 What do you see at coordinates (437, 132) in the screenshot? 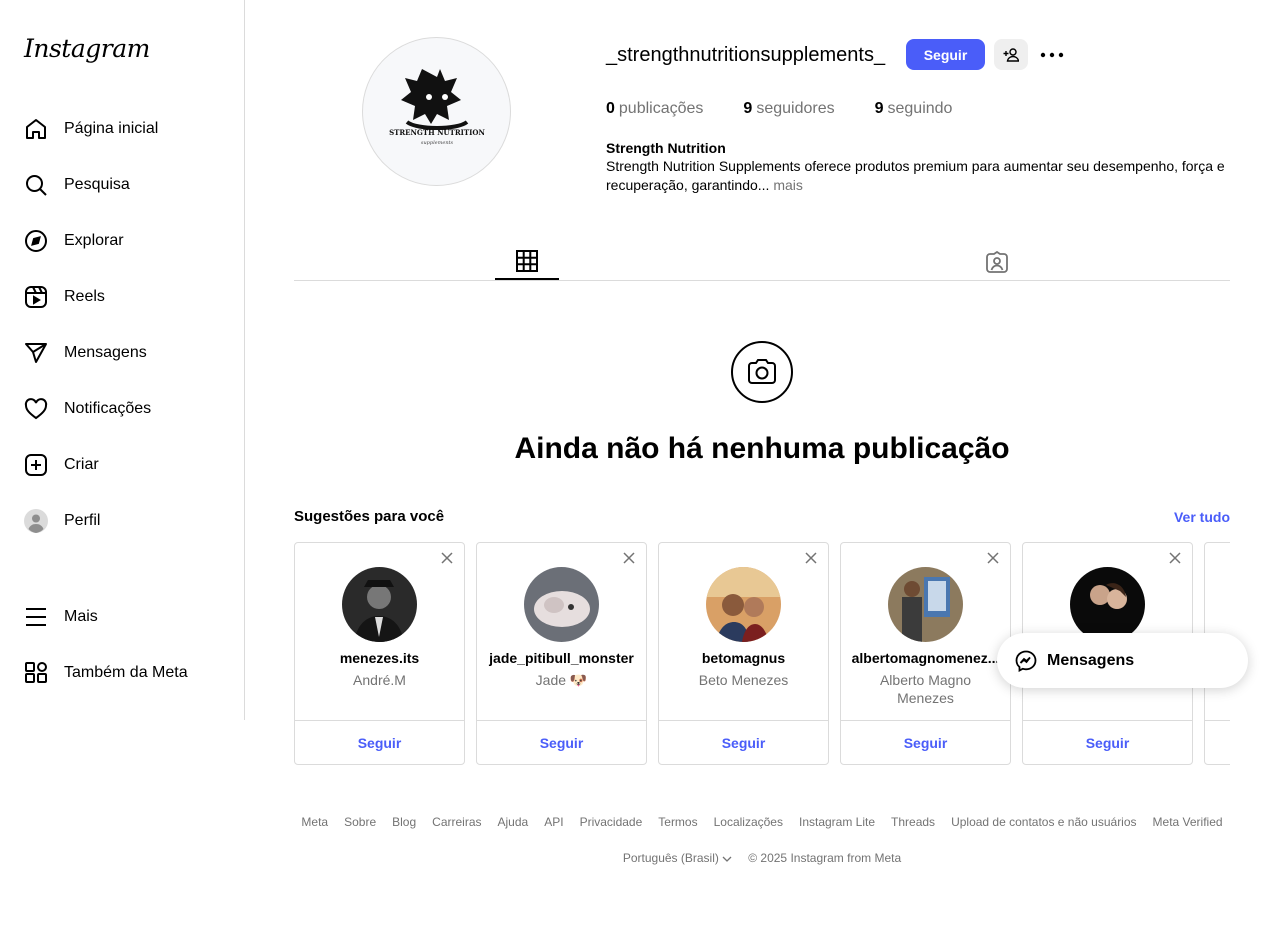
I see `brand-logo-text: STRENGTH NUTRITION` at bounding box center [437, 132].